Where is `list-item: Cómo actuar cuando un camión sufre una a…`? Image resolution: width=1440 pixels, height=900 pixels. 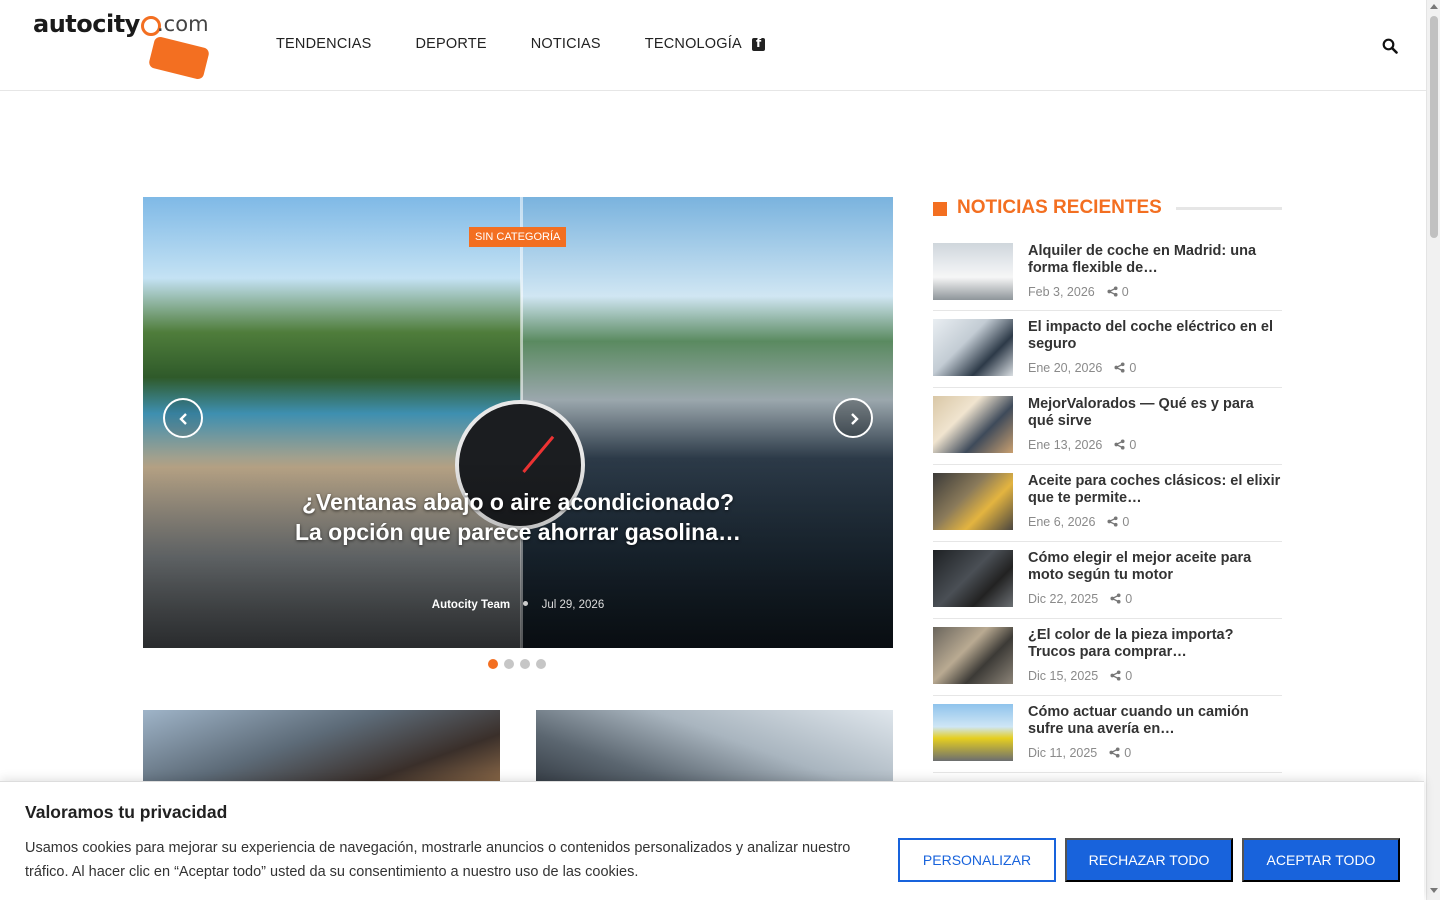 list-item: Cómo actuar cuando un camión sufre una a… is located at coordinates (1107, 738).